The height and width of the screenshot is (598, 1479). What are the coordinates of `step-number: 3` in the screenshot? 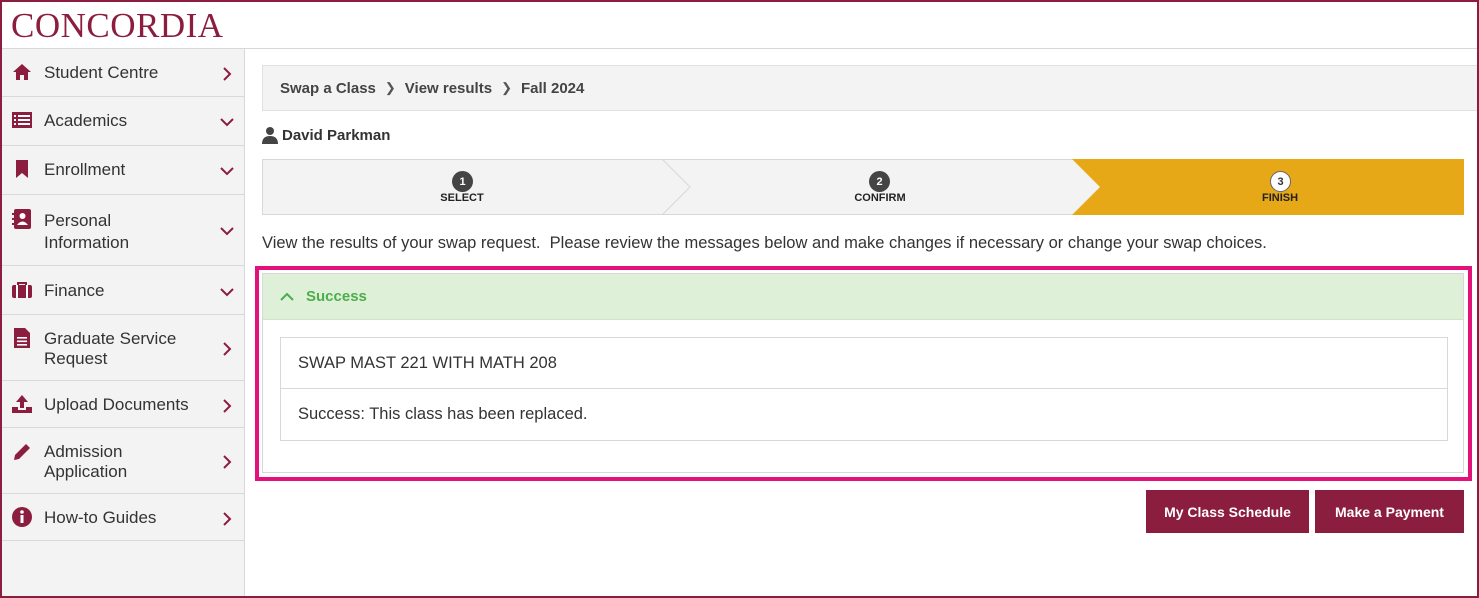 It's located at (1280, 181).